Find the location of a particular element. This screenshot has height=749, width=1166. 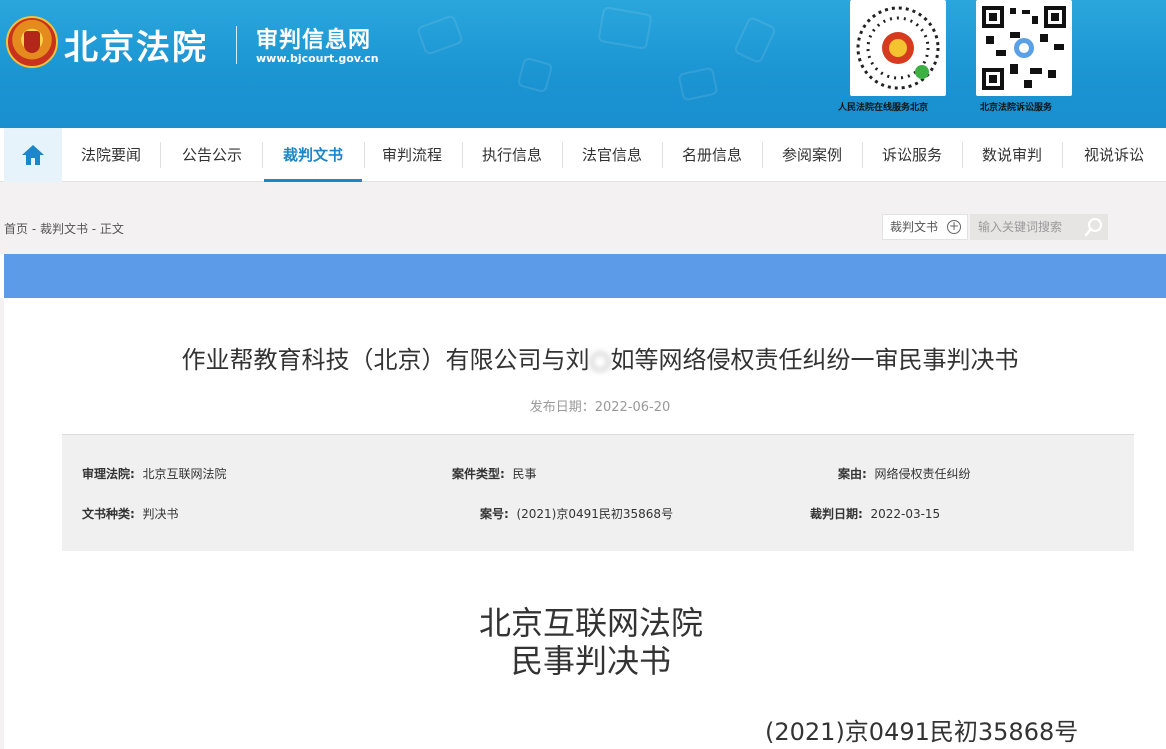

qr-code-online-service is located at coordinates (898, 48).